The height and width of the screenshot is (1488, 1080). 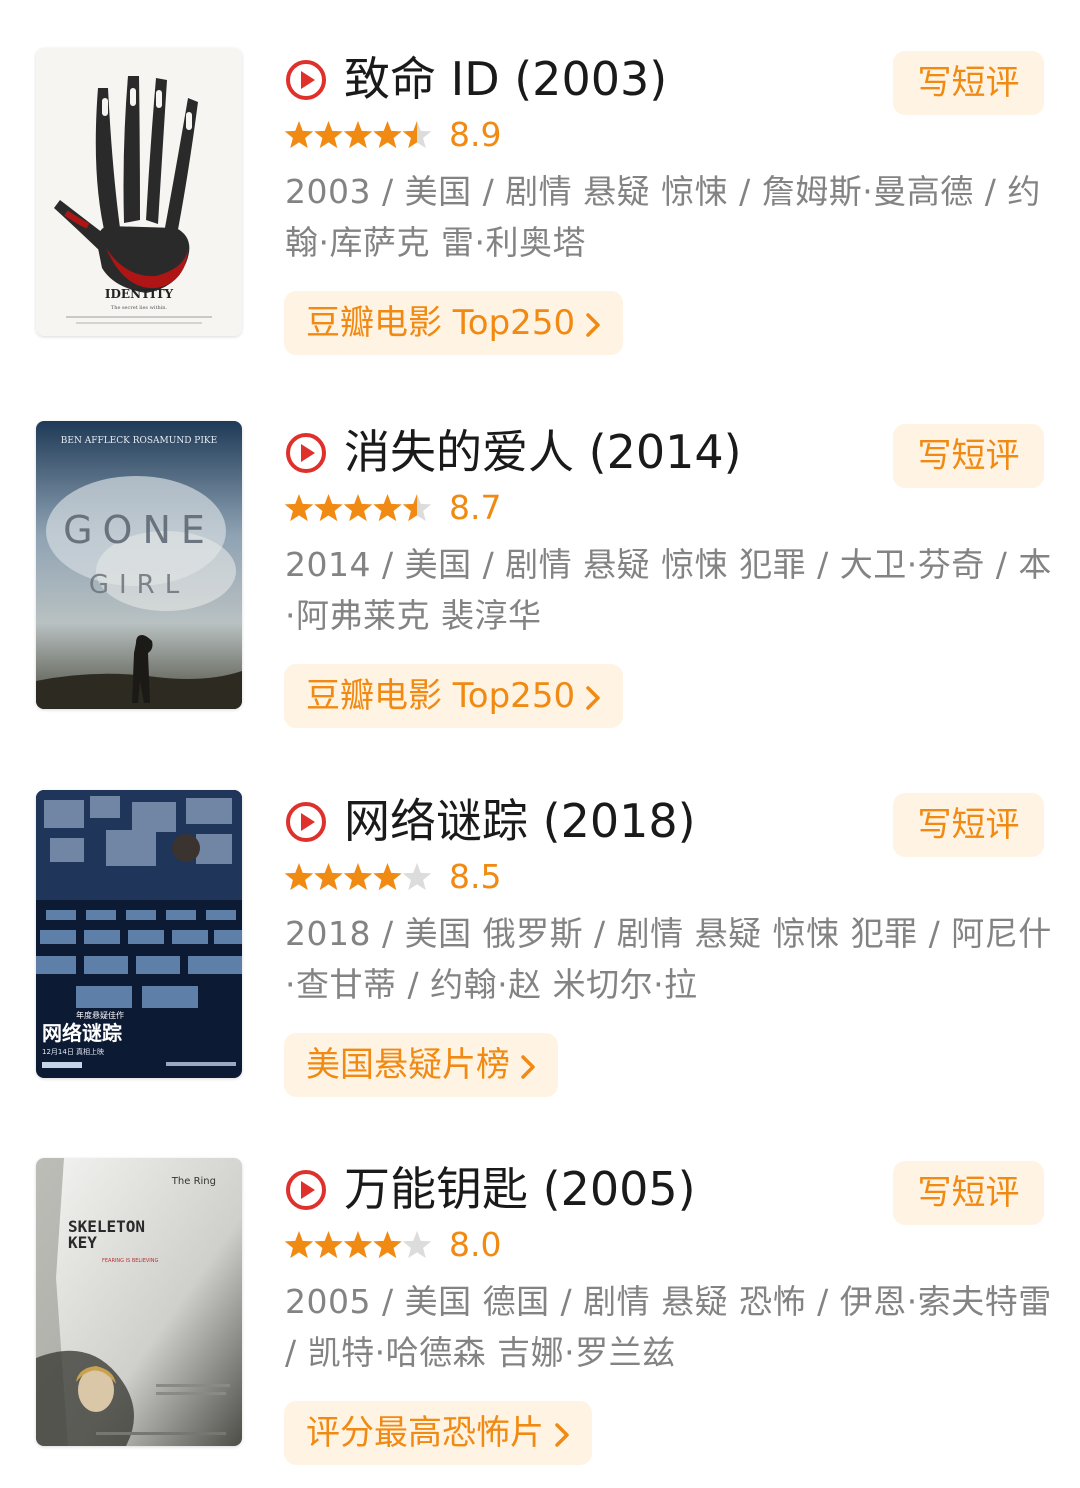 What do you see at coordinates (139, 441) in the screenshot?
I see `poster-actors-text: BEN AFFLECK ROSAMUND PIKE` at bounding box center [139, 441].